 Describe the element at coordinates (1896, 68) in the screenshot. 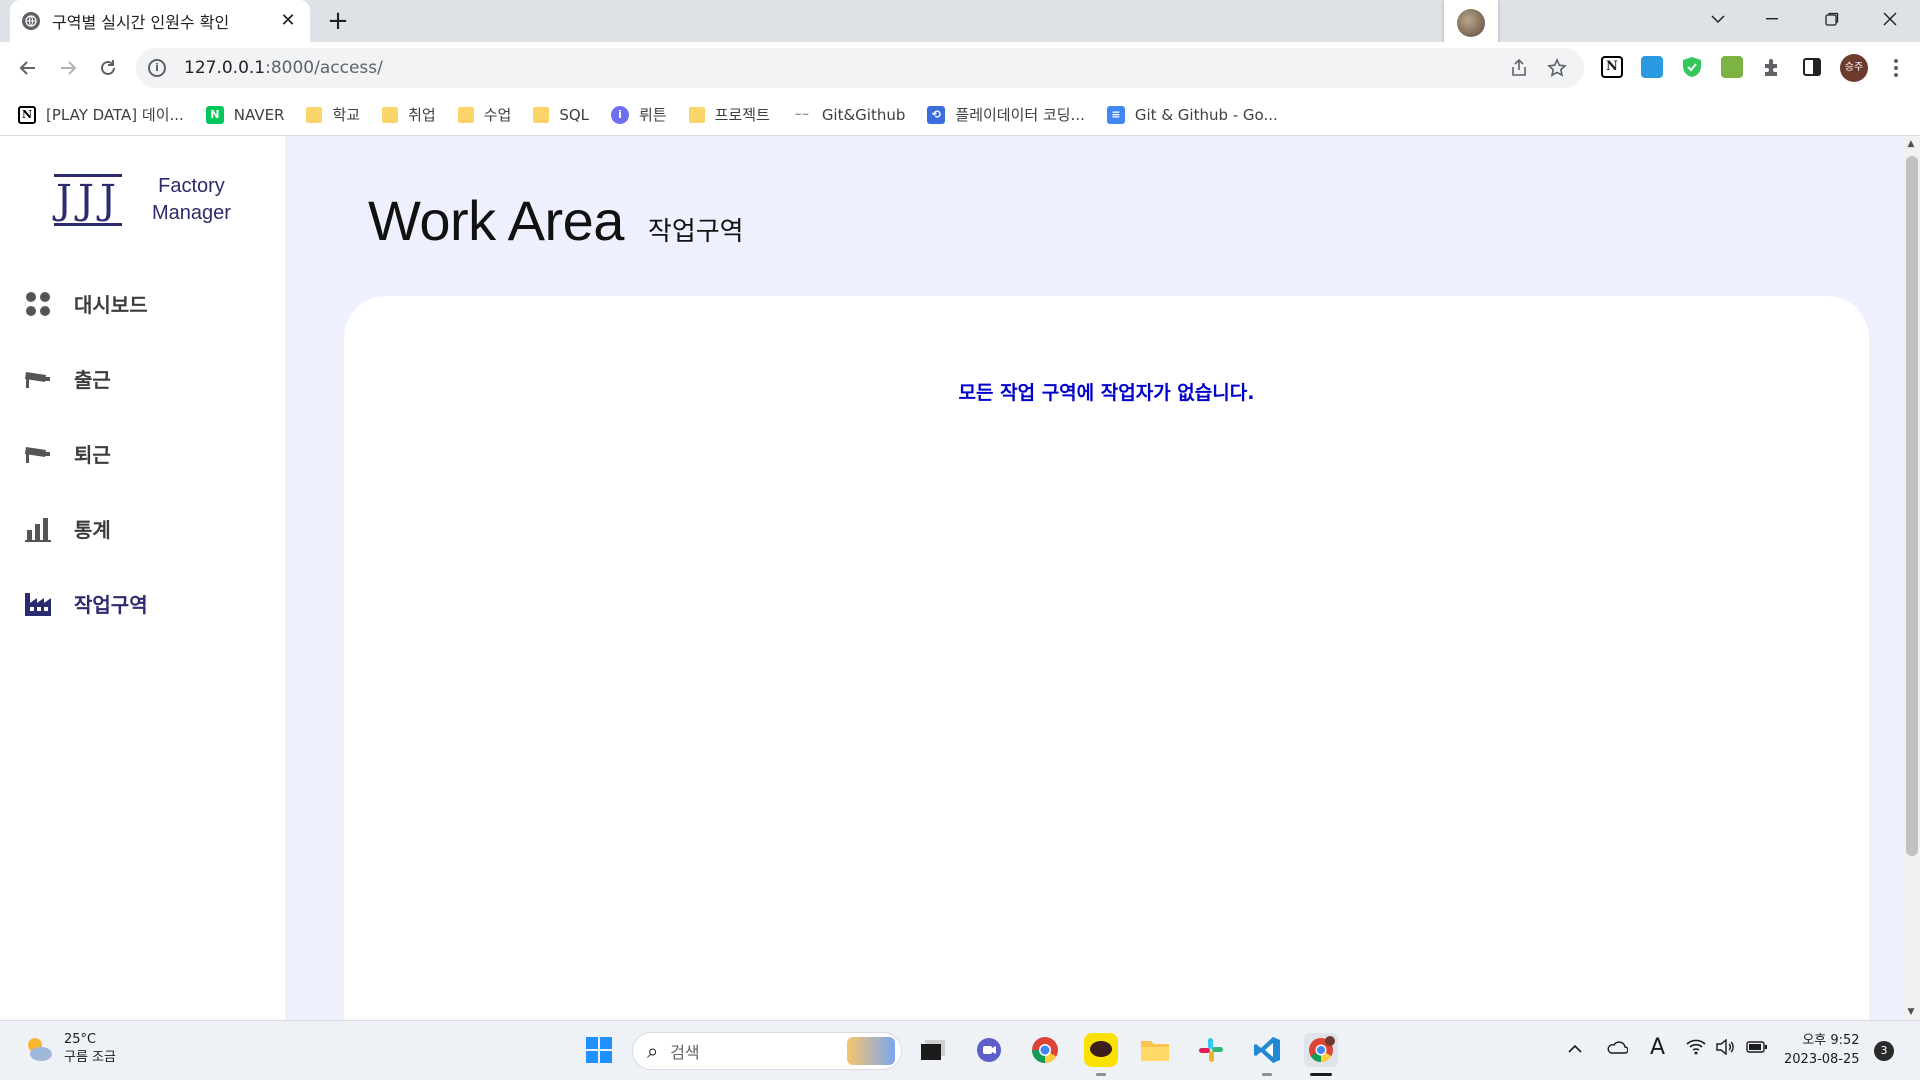

I see `more-menu-icon` at that location.